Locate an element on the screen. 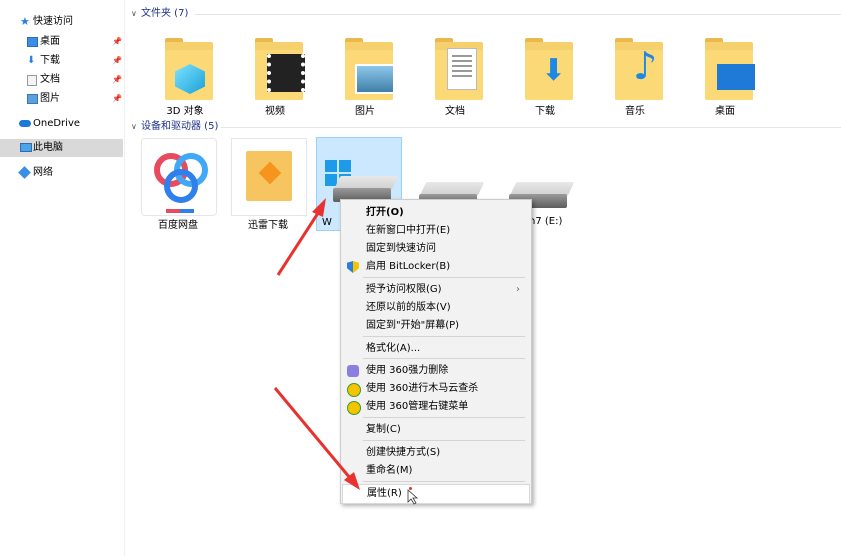 This screenshot has height=556, width=841. annotation-arrows is located at coordinates (346, 351).